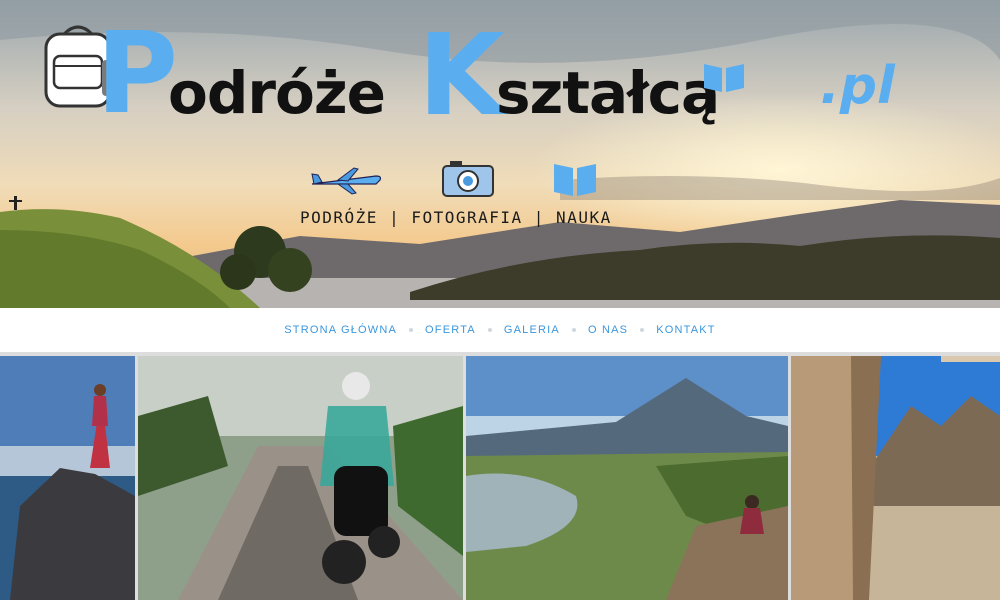 Image resolution: width=1000 pixels, height=600 pixels. I want to click on logo-initial-p: P, so click(137, 74).